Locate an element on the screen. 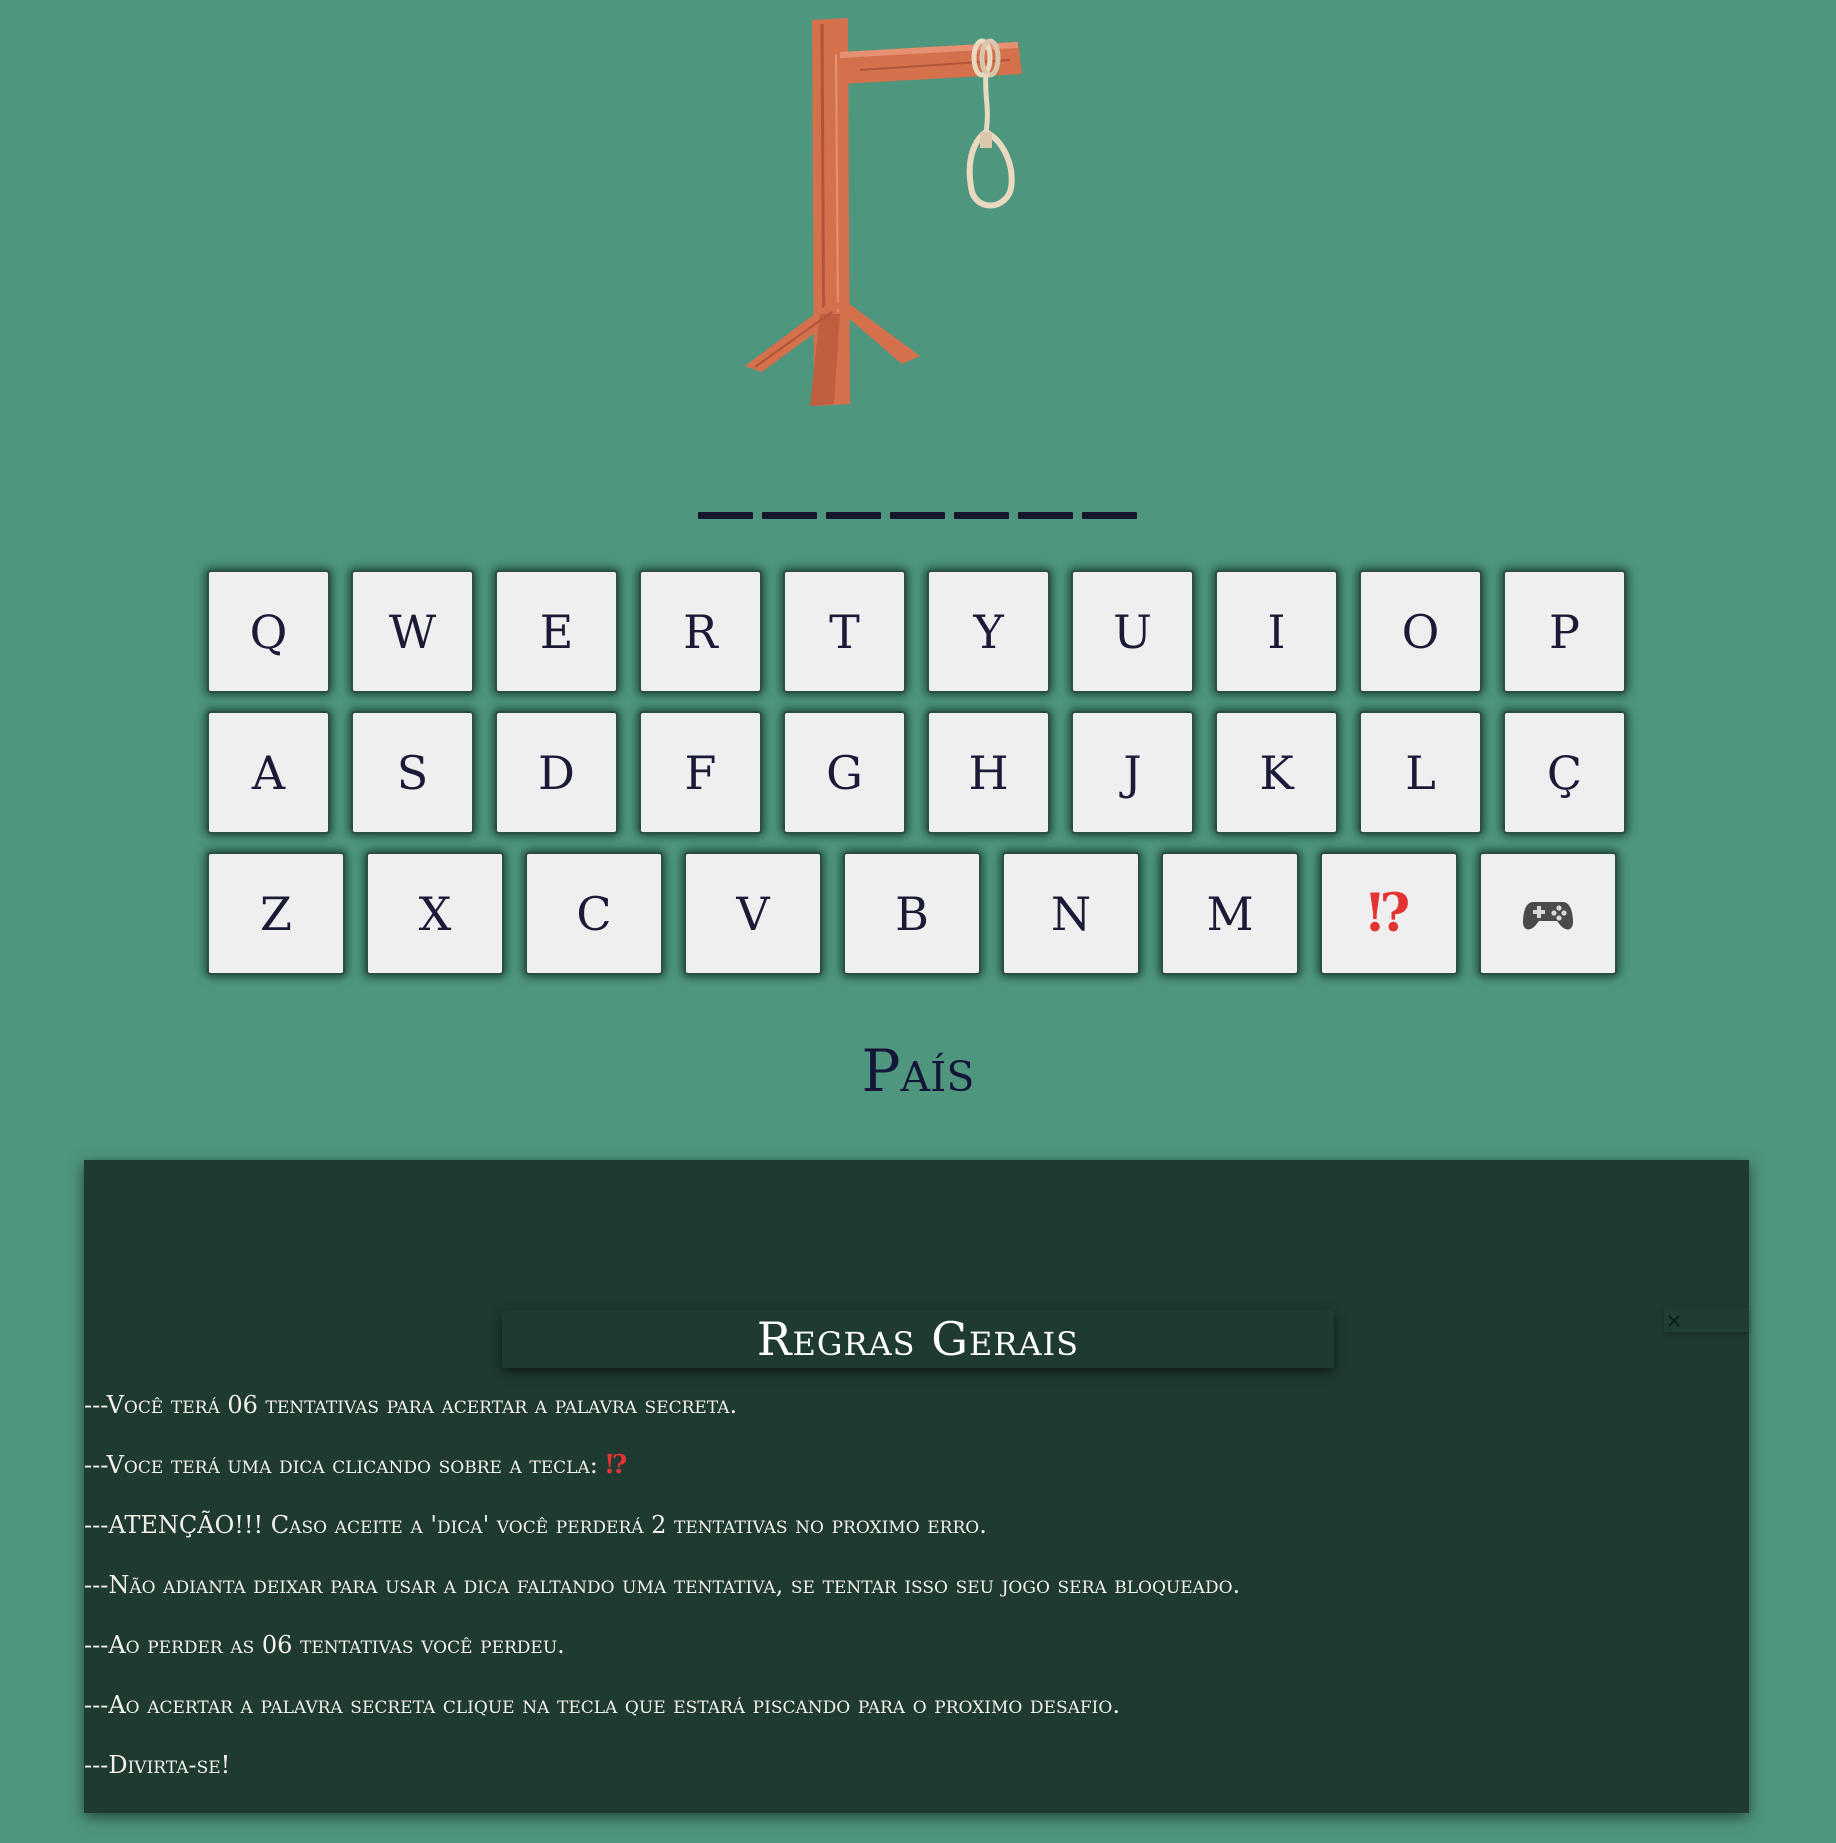  letter-key-p: P is located at coordinates (1564, 631).